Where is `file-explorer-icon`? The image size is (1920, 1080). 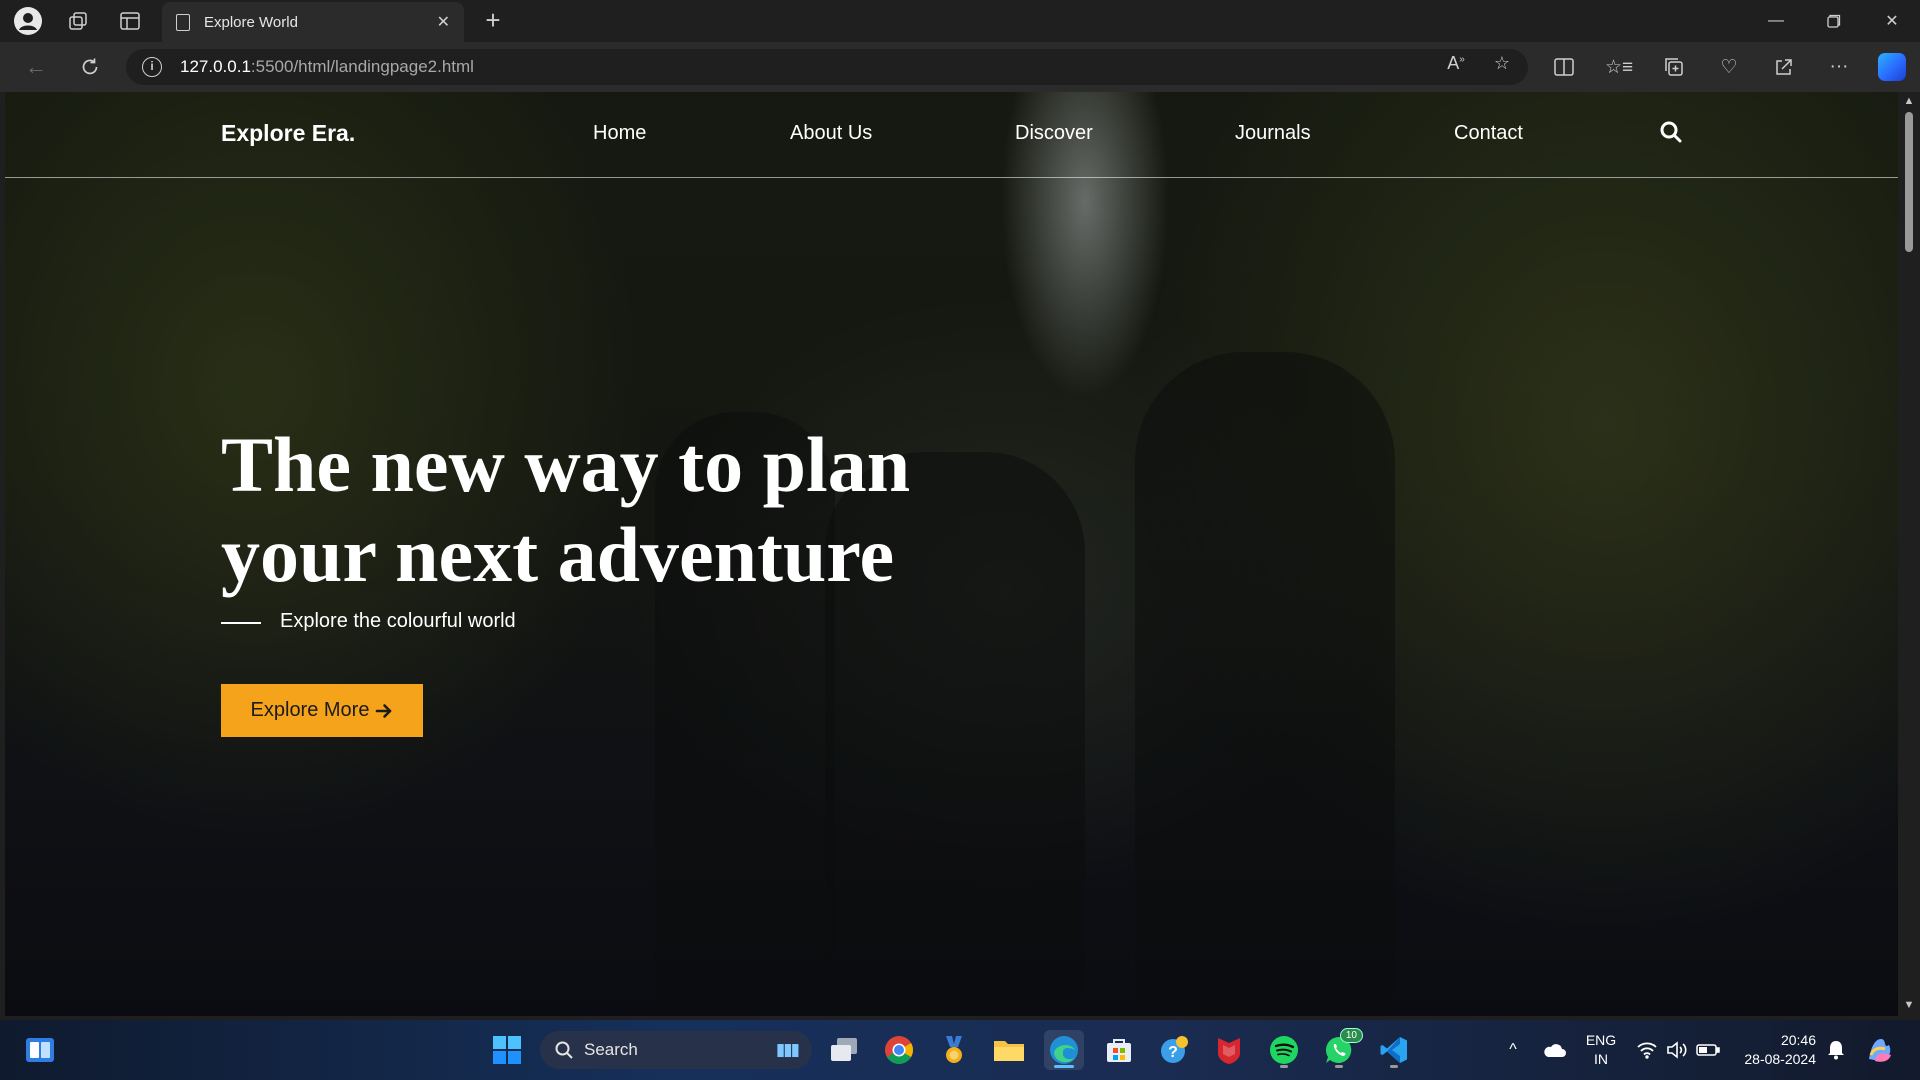
file-explorer-icon is located at coordinates (1009, 1050).